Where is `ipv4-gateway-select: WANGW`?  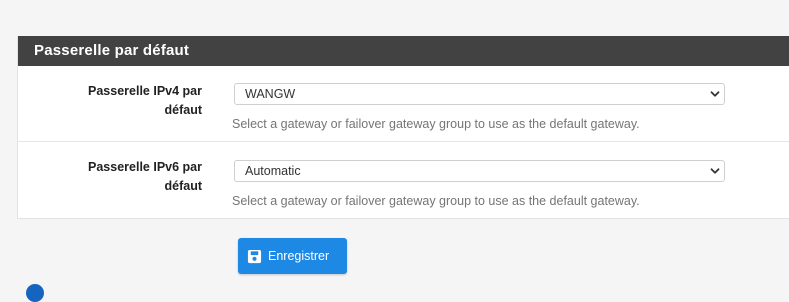
ipv4-gateway-select: WANGW is located at coordinates (479, 94).